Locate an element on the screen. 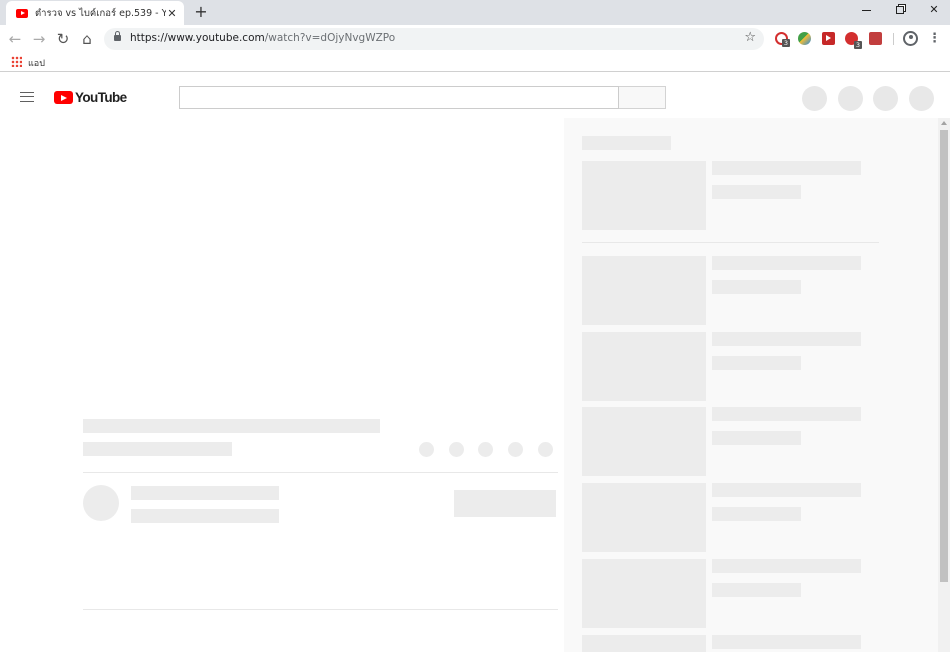  window-maximize-button is located at coordinates (900, 11).